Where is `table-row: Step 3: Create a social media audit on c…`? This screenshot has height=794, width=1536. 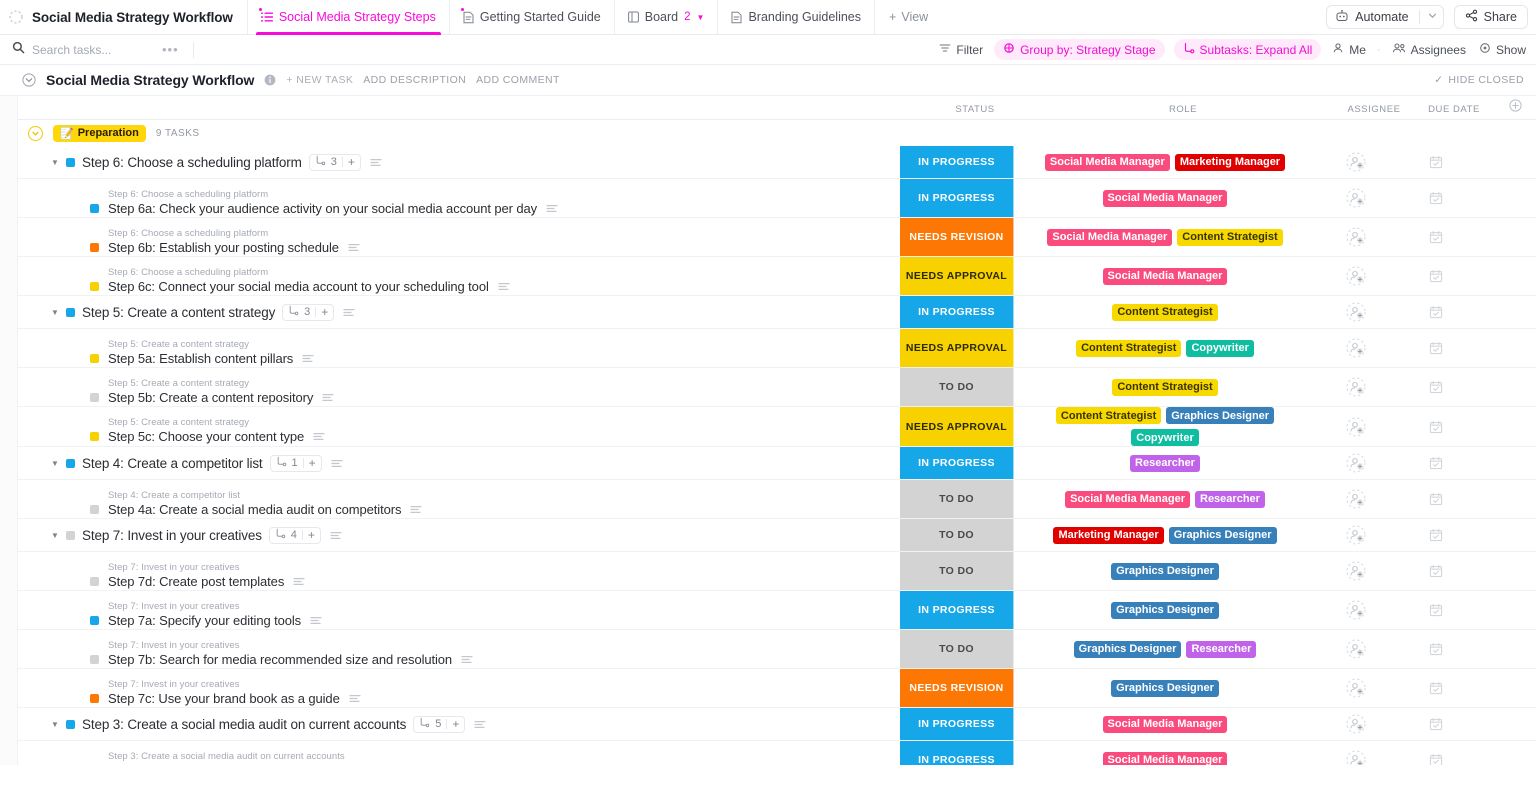
table-row: Step 3: Create a social media audit on c… is located at coordinates (777, 753).